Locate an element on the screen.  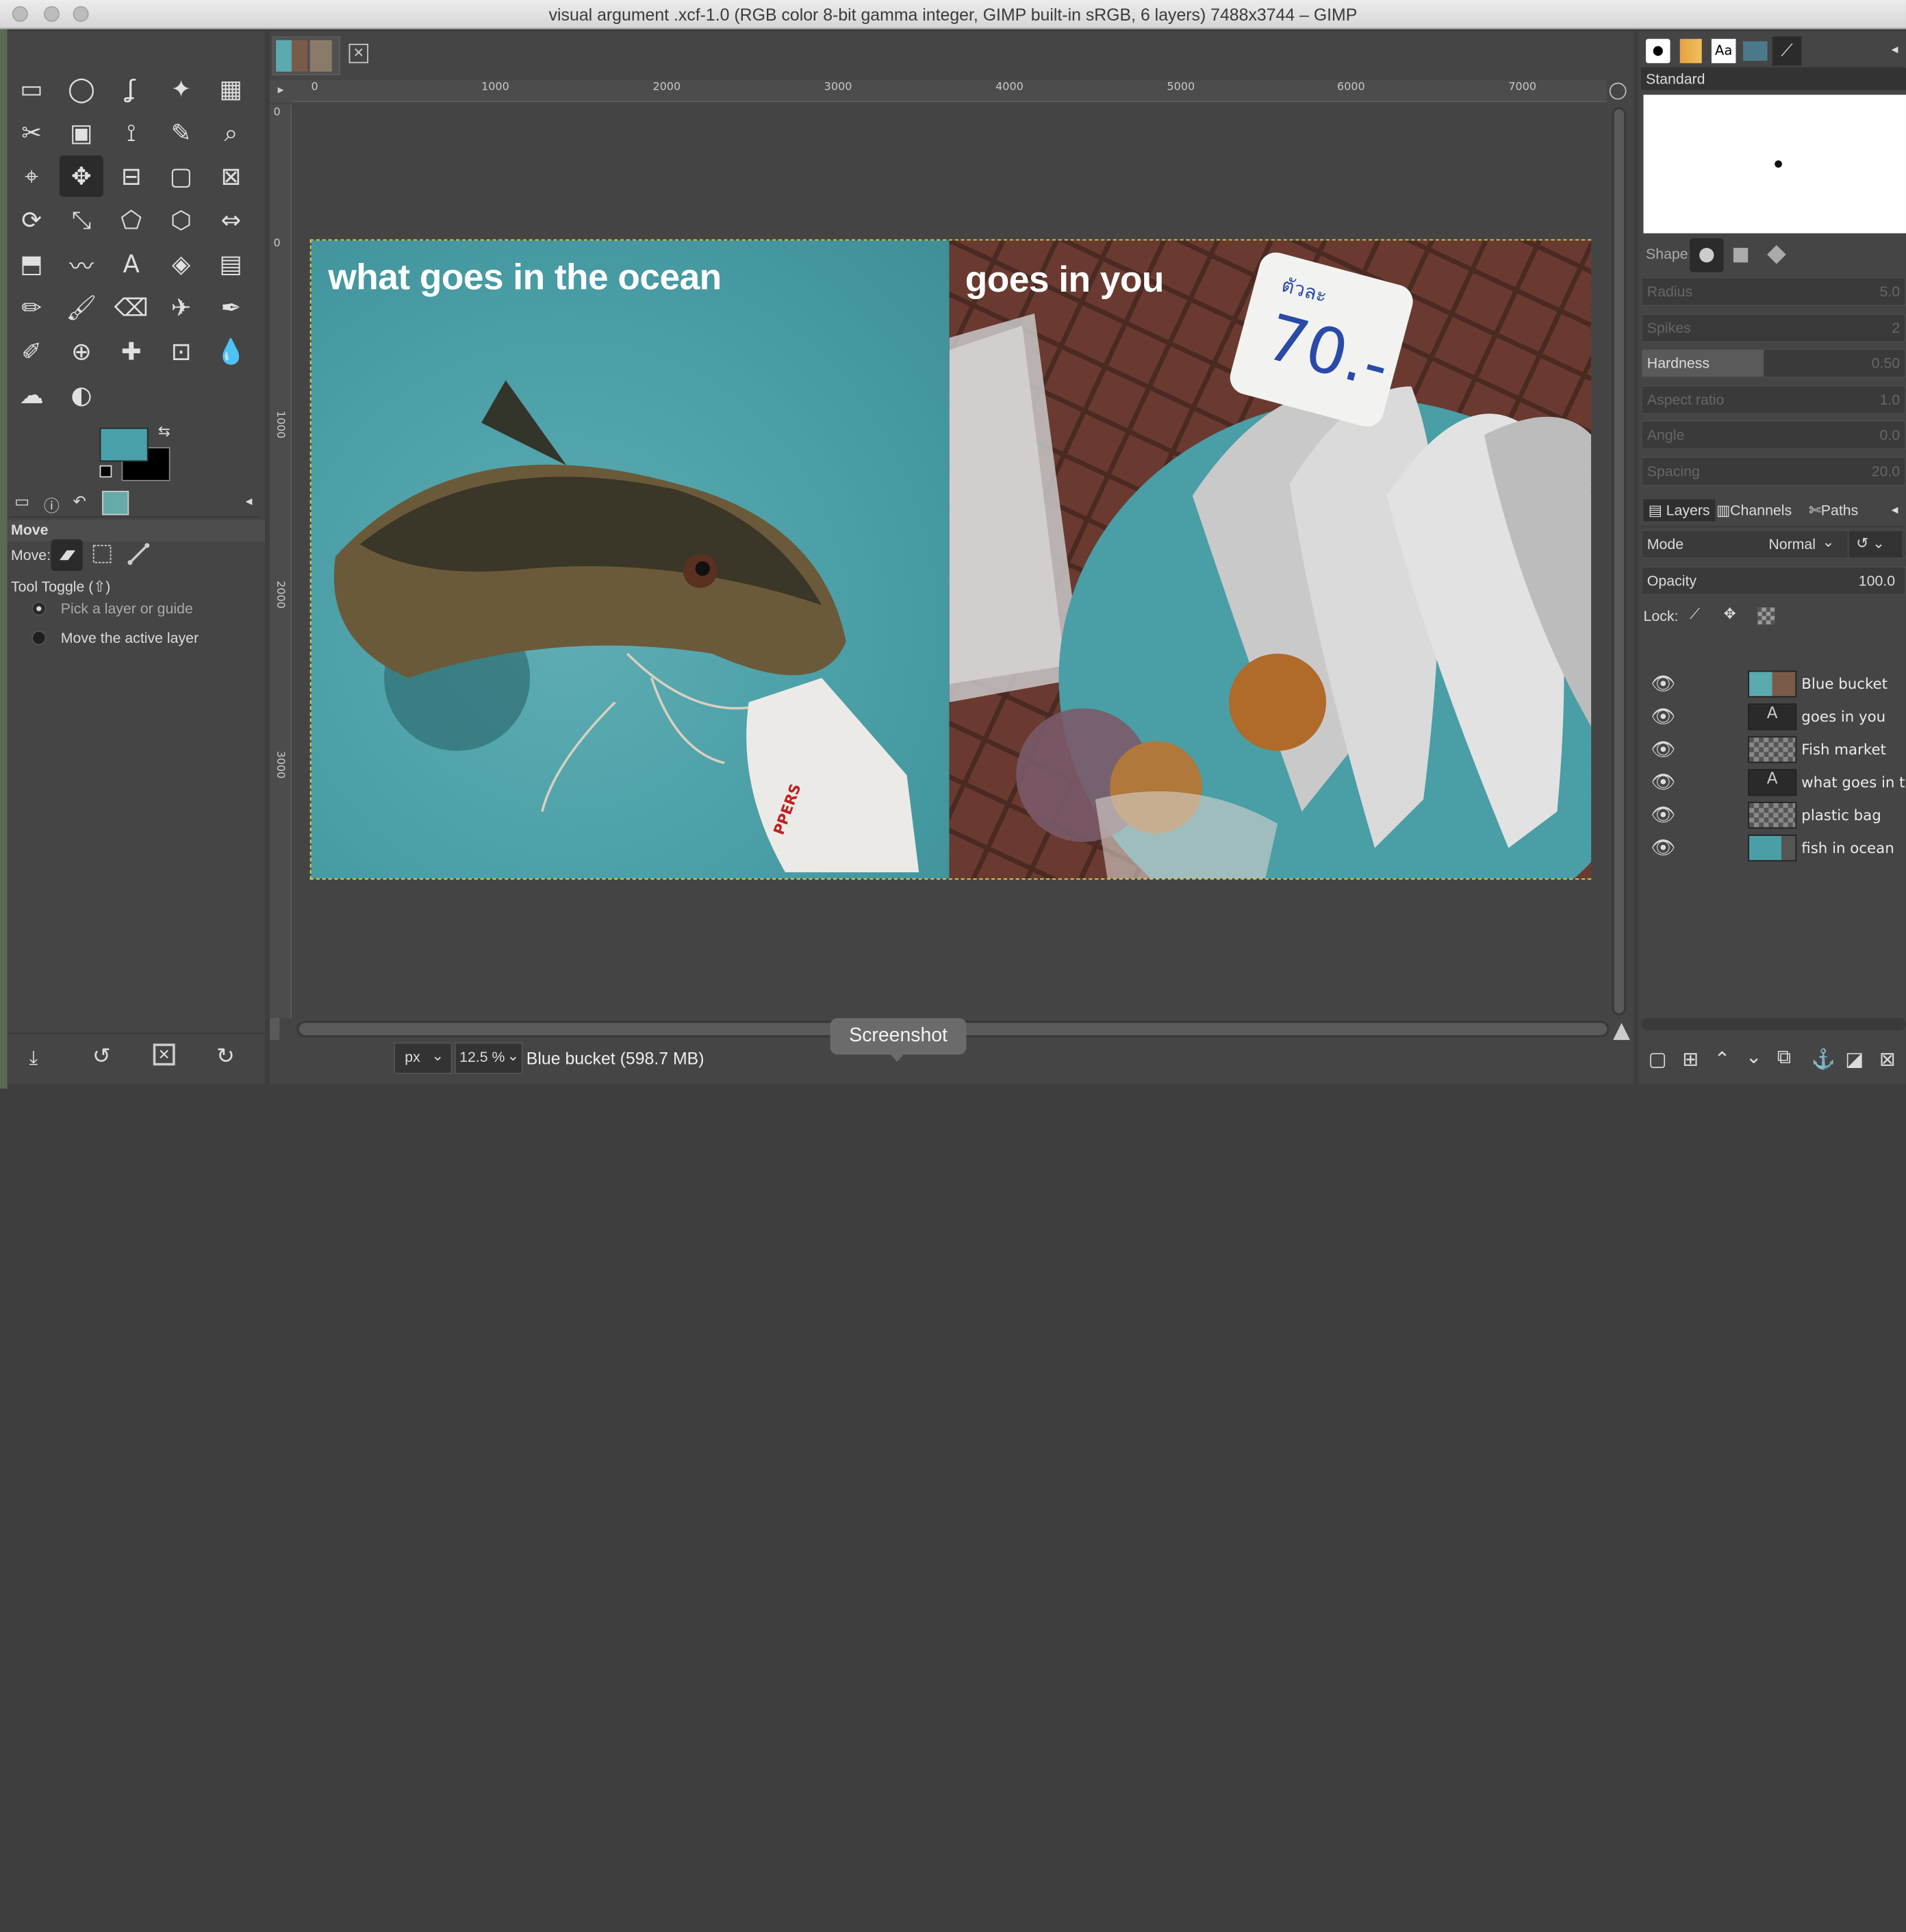
layer-row: 👁 Fish market is located at coordinates (1773, 750).